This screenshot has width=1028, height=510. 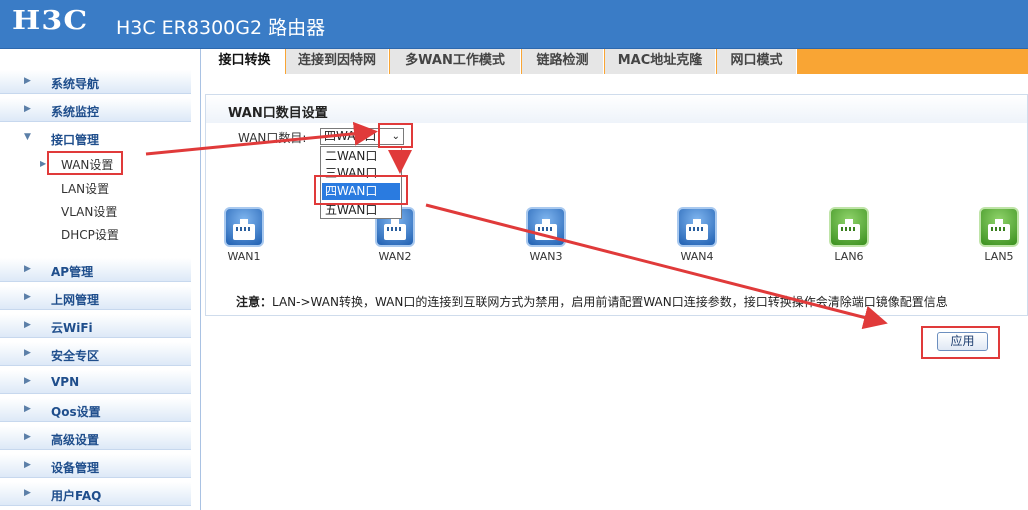 I want to click on collapse-arrow-icon: ▼, so click(x=27, y=137).